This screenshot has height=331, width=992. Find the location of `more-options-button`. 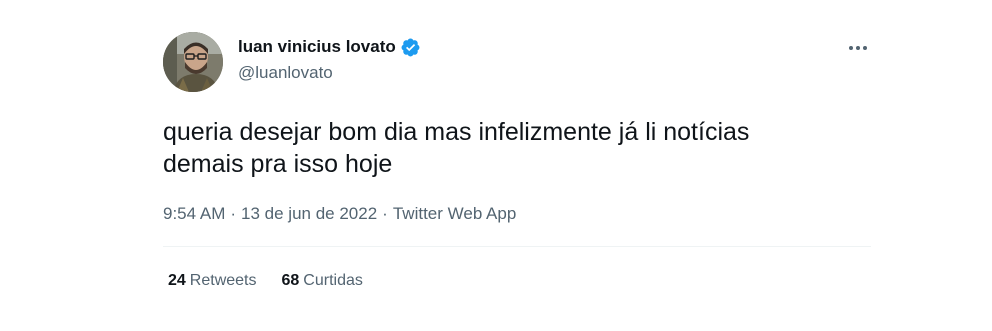

more-options-button is located at coordinates (858, 48).